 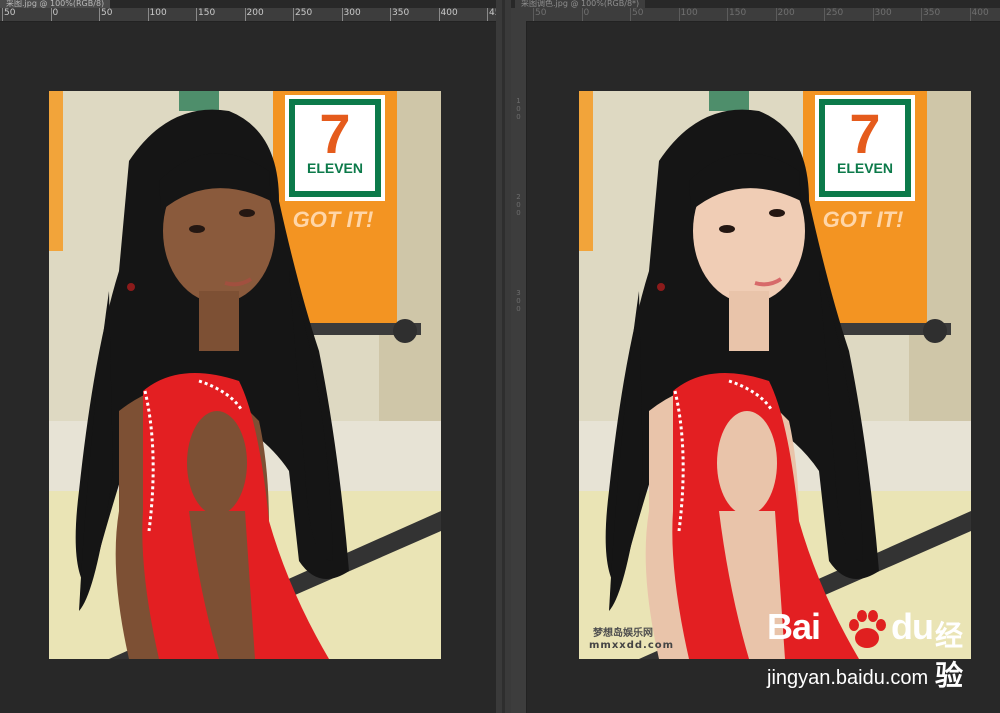 What do you see at coordinates (794, 626) in the screenshot?
I see `baidu-word-left: Bai` at bounding box center [794, 626].